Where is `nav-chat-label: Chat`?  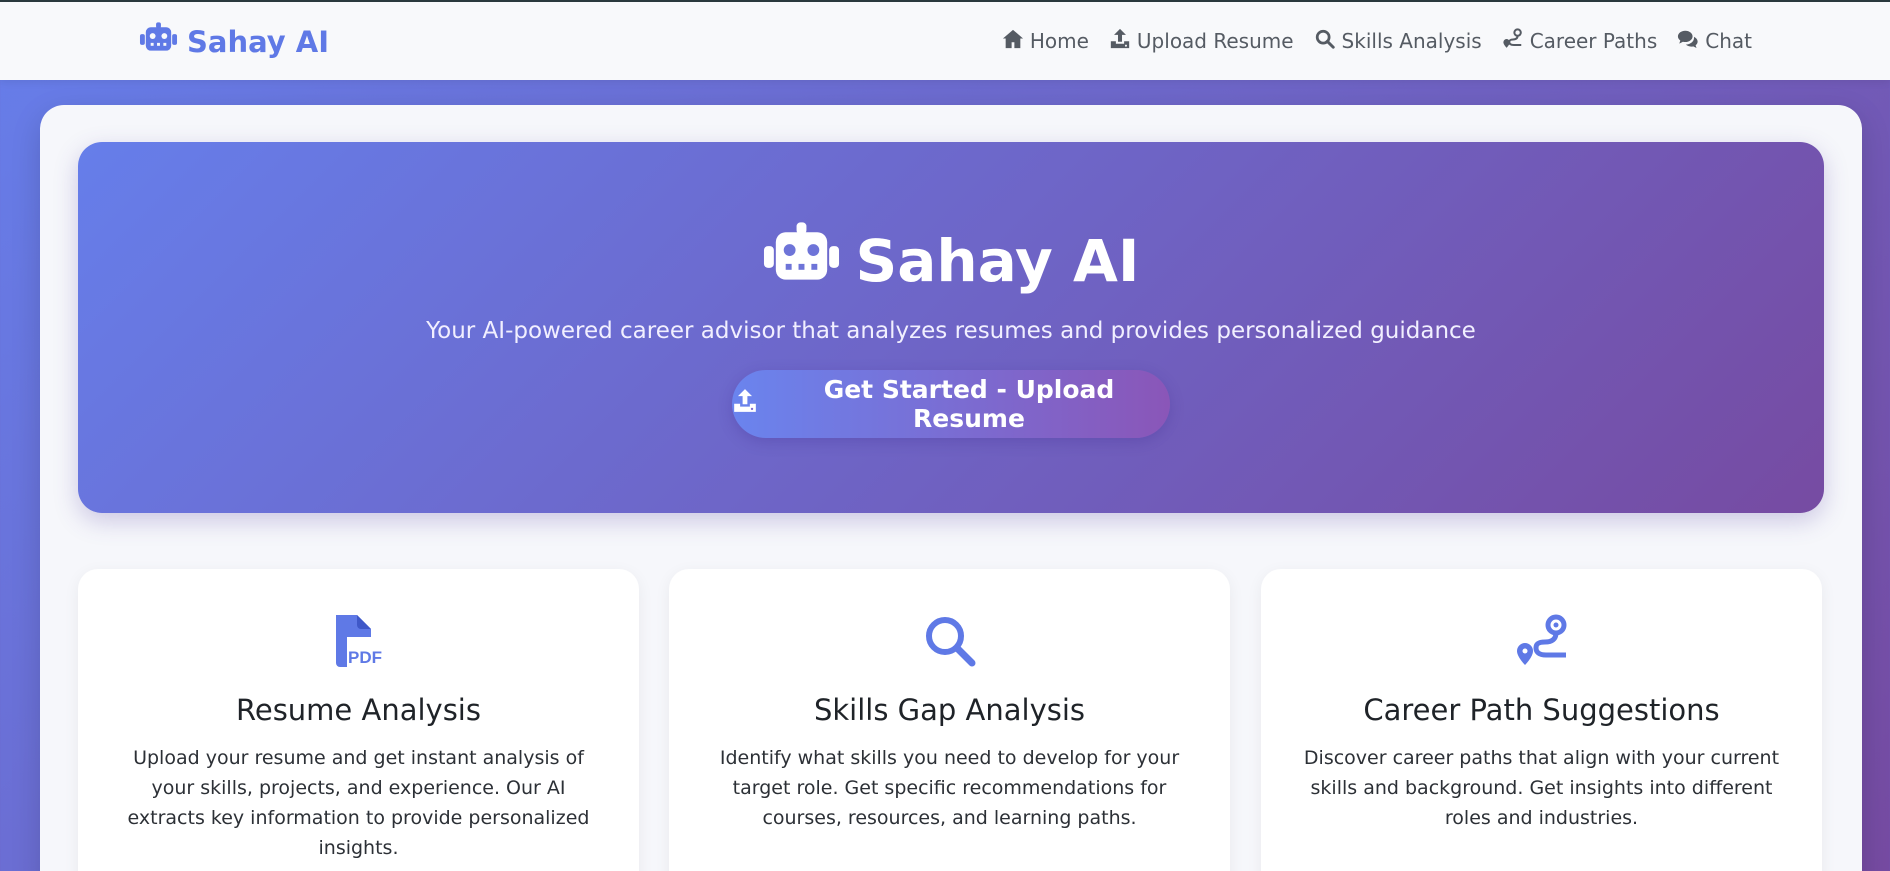
nav-chat-label: Chat is located at coordinates (1728, 41).